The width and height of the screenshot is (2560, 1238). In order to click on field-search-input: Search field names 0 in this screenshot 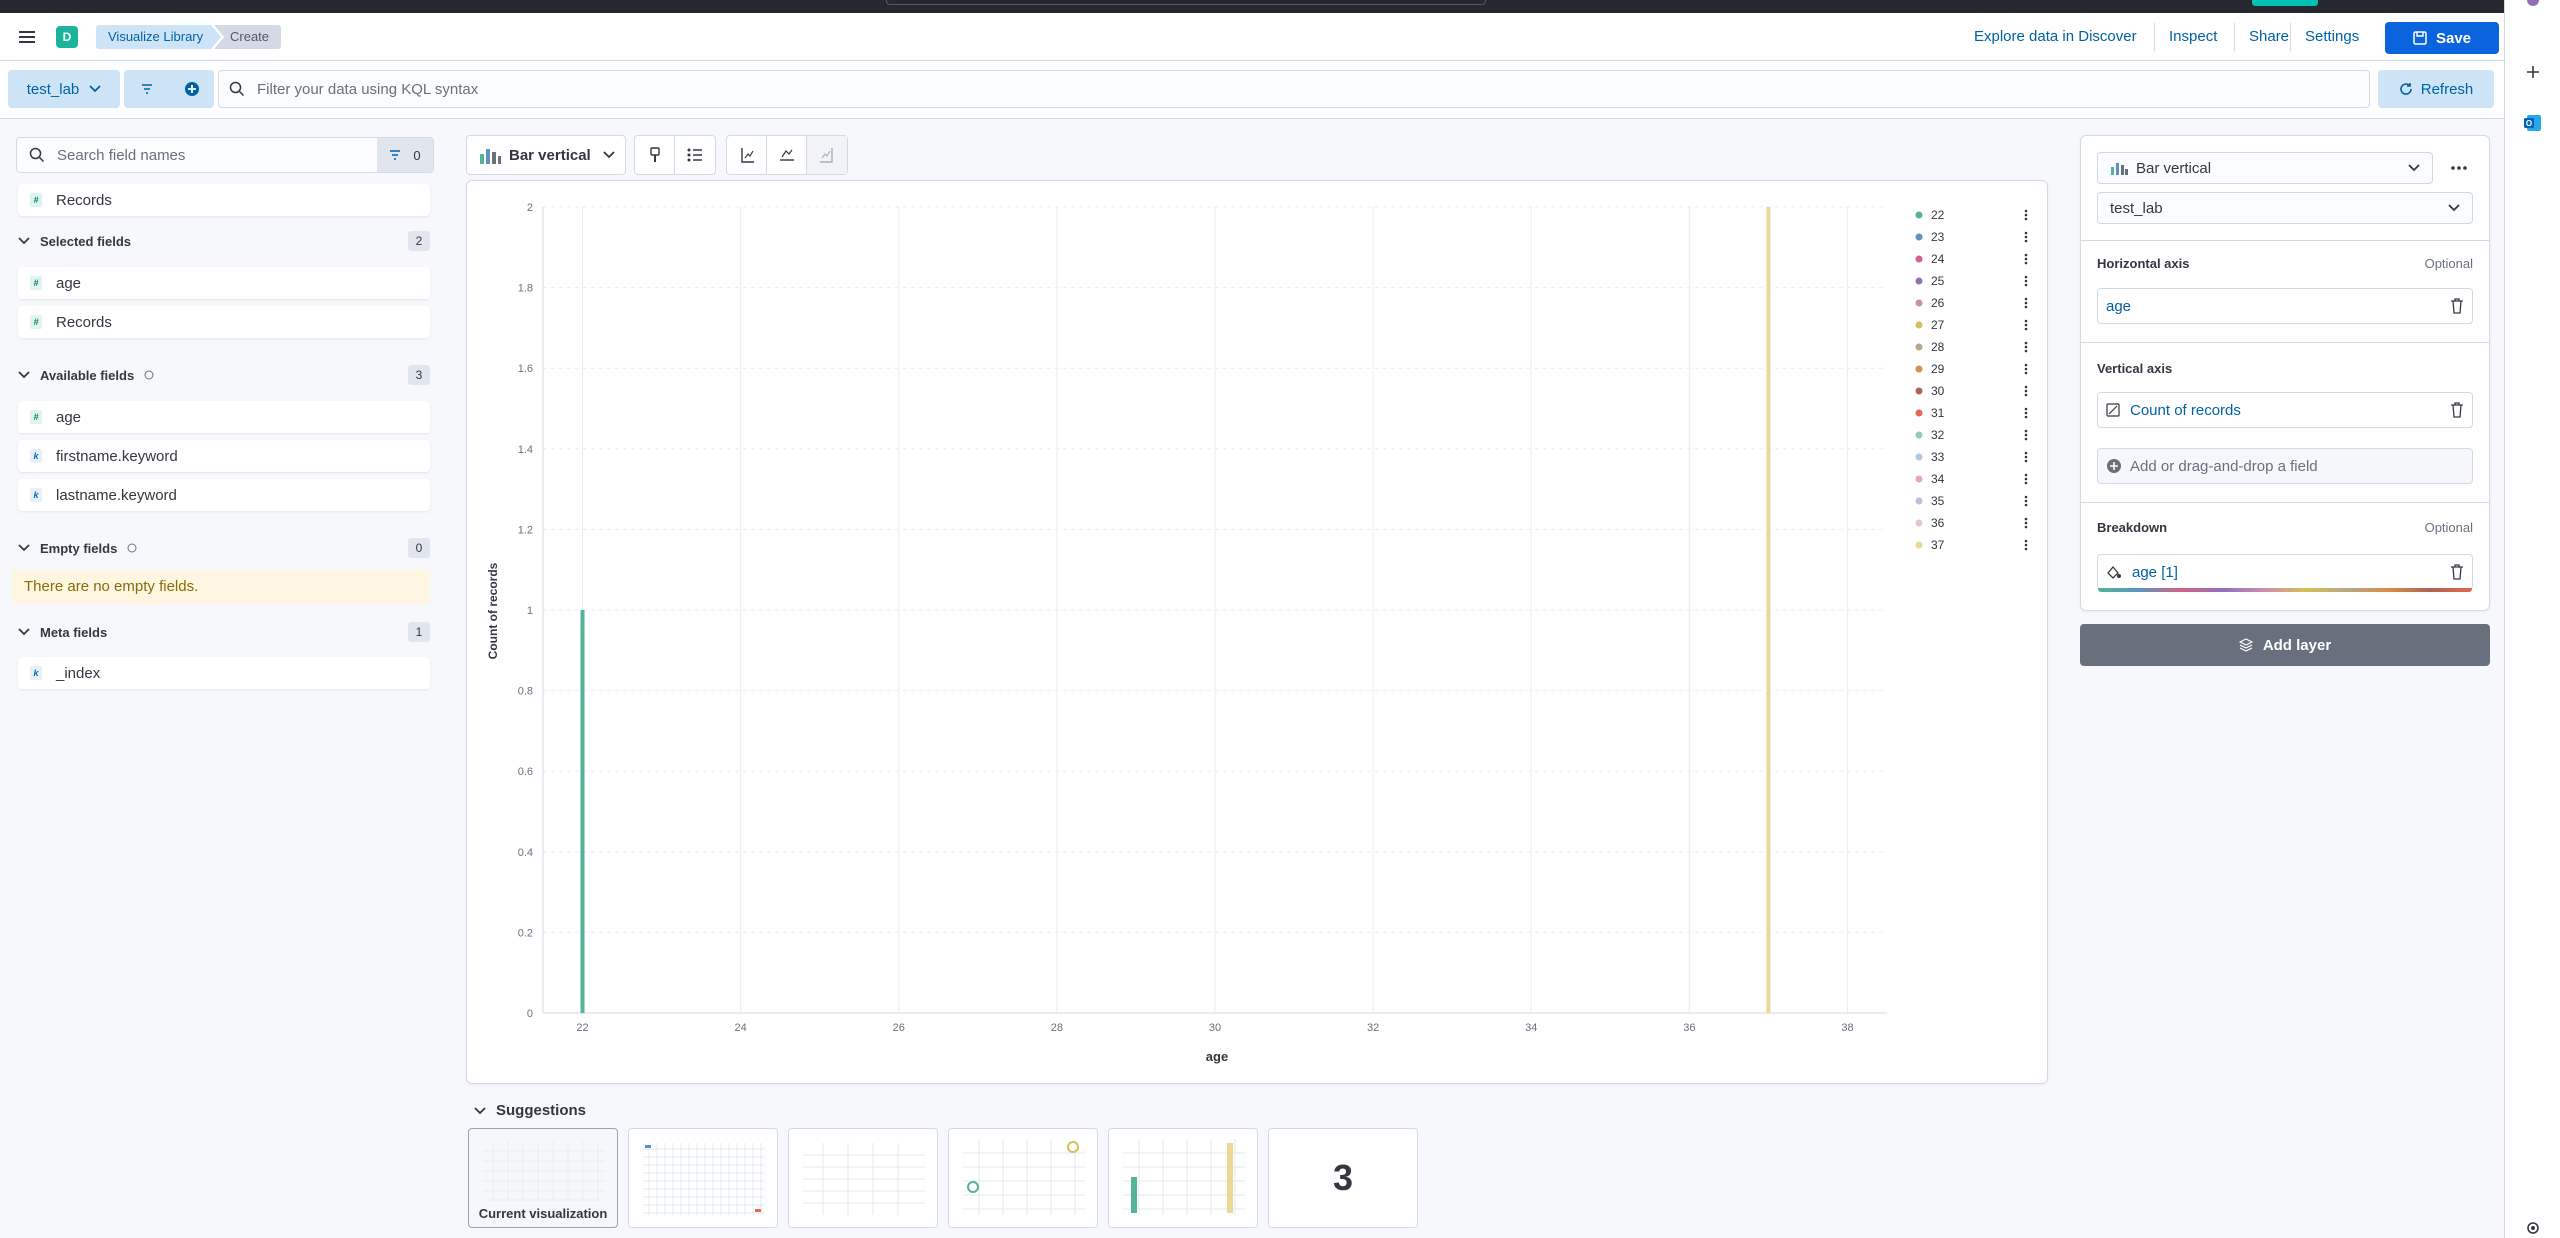, I will do `click(225, 155)`.